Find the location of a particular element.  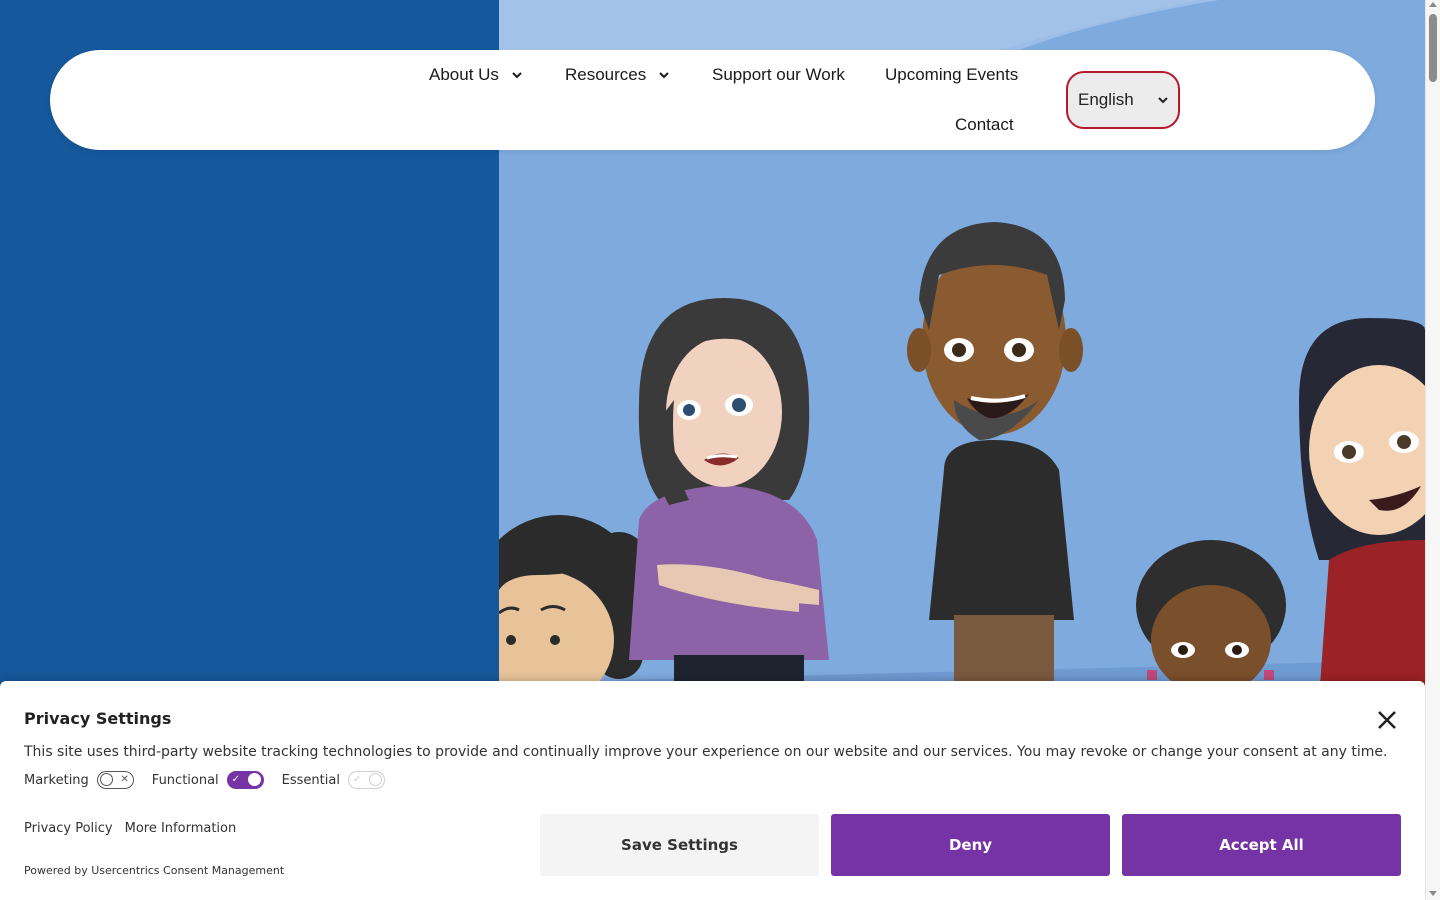

consent-title: Privacy Settings is located at coordinates (98, 718).